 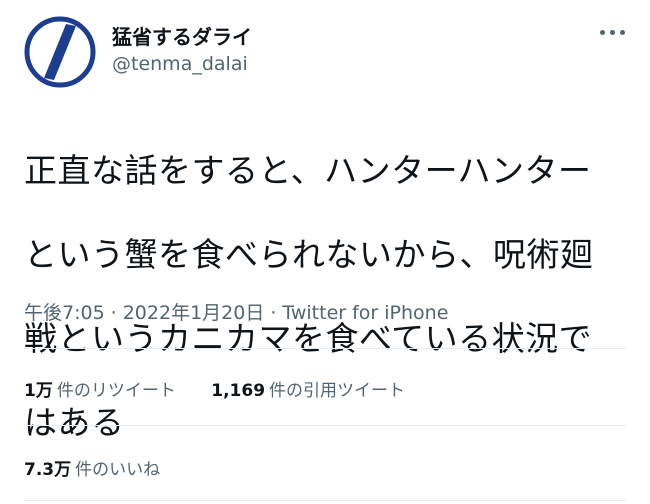 What do you see at coordinates (118, 470) in the screenshot?
I see `like-label: 件のいいね` at bounding box center [118, 470].